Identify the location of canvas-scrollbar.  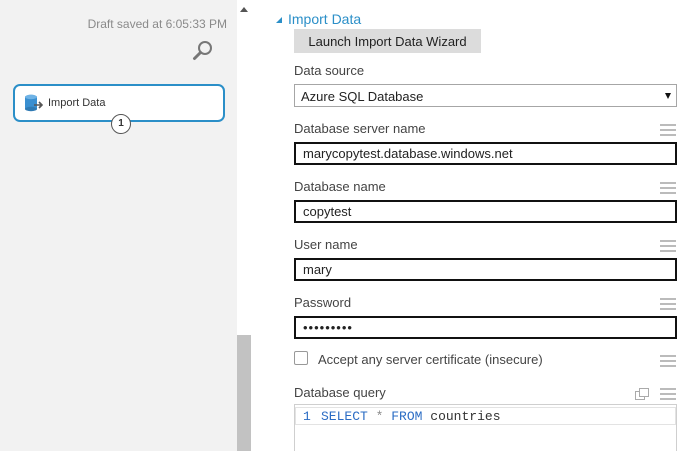
(244, 225).